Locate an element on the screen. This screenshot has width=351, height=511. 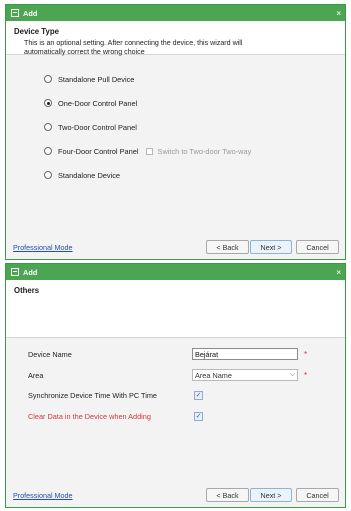
sync-time-row: Synchronize Device Time With PC Time ✓ is located at coordinates (181, 395).